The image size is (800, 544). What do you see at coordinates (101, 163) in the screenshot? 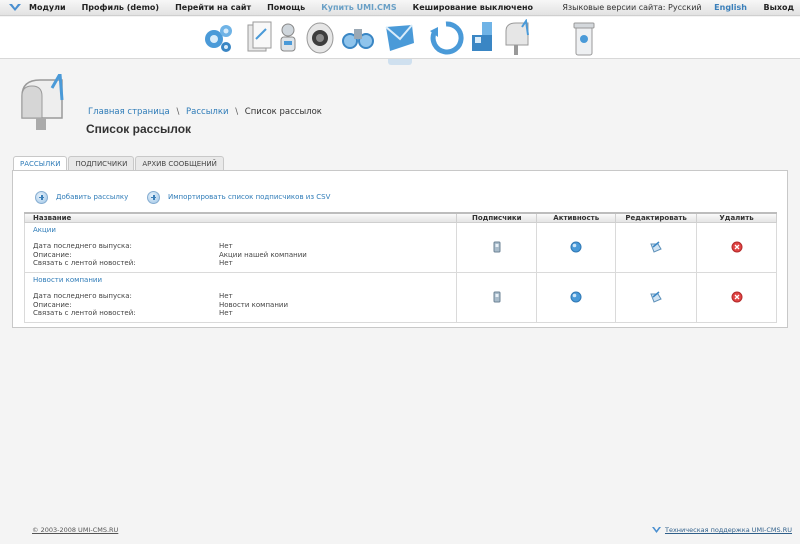
I see `tab-subscribers: ПОДПИСЧИКИ` at bounding box center [101, 163].